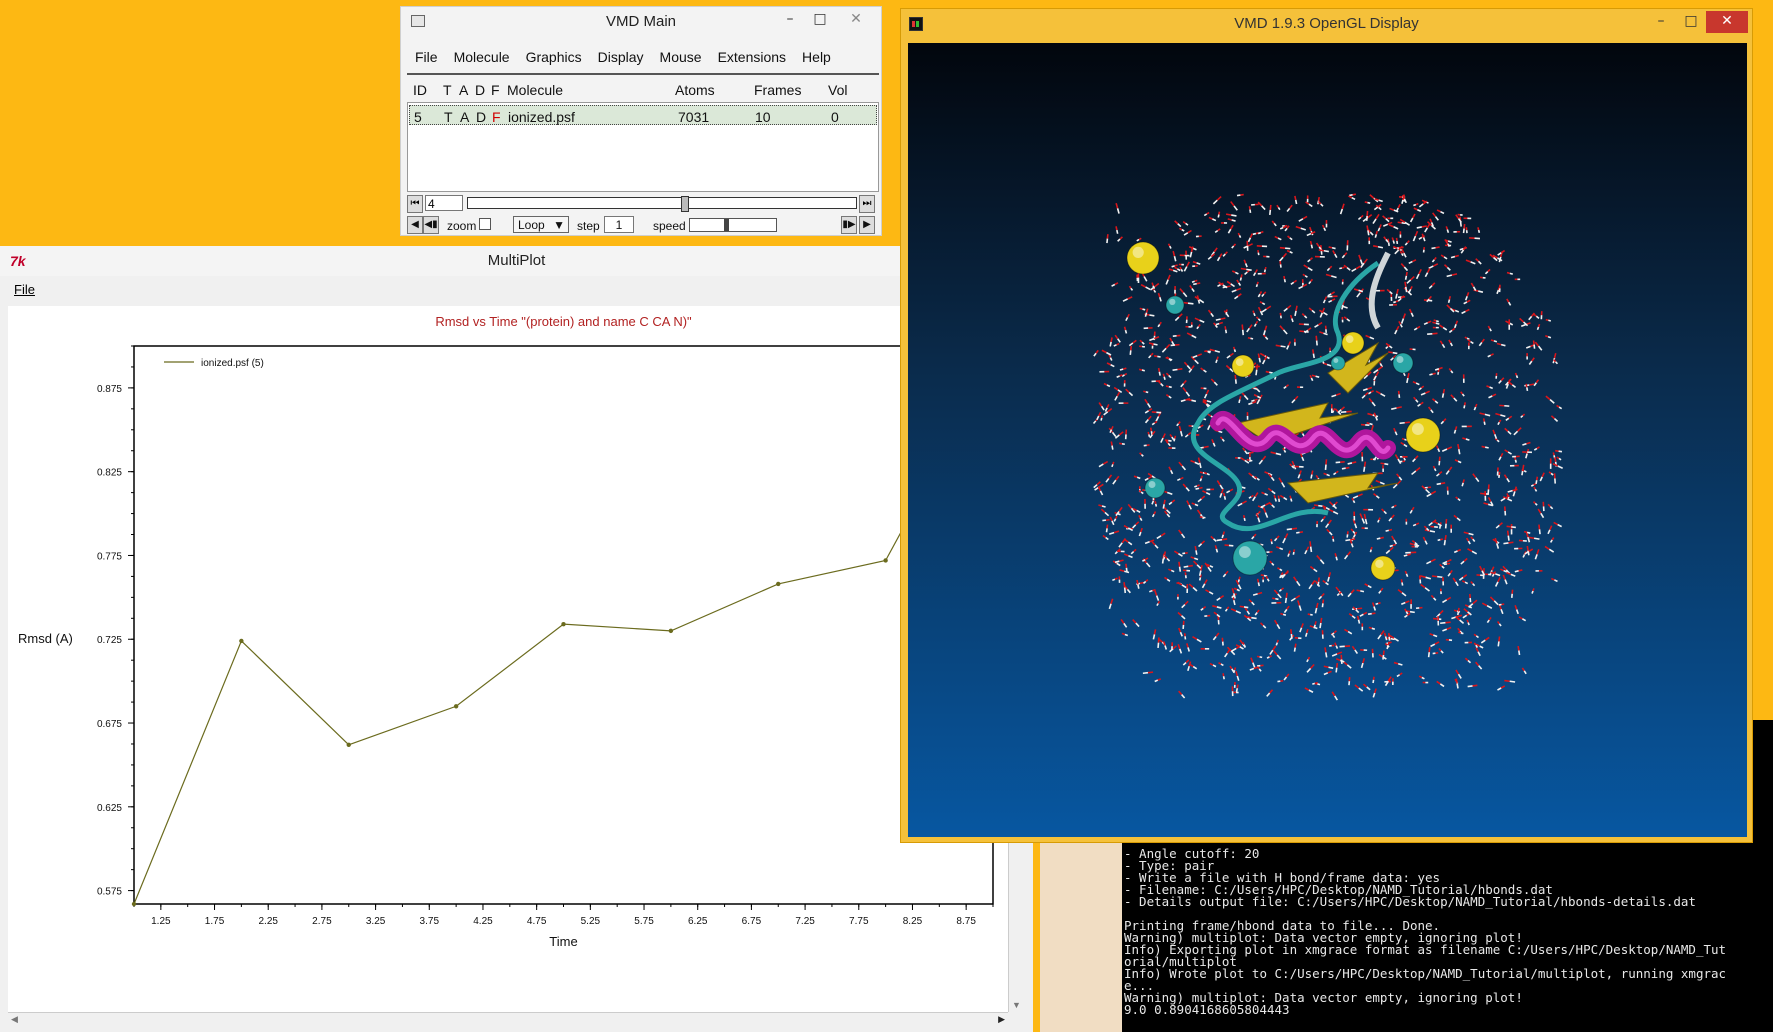 This screenshot has width=1773, height=1032. What do you see at coordinates (495, 90) in the screenshot?
I see `col-f: F` at bounding box center [495, 90].